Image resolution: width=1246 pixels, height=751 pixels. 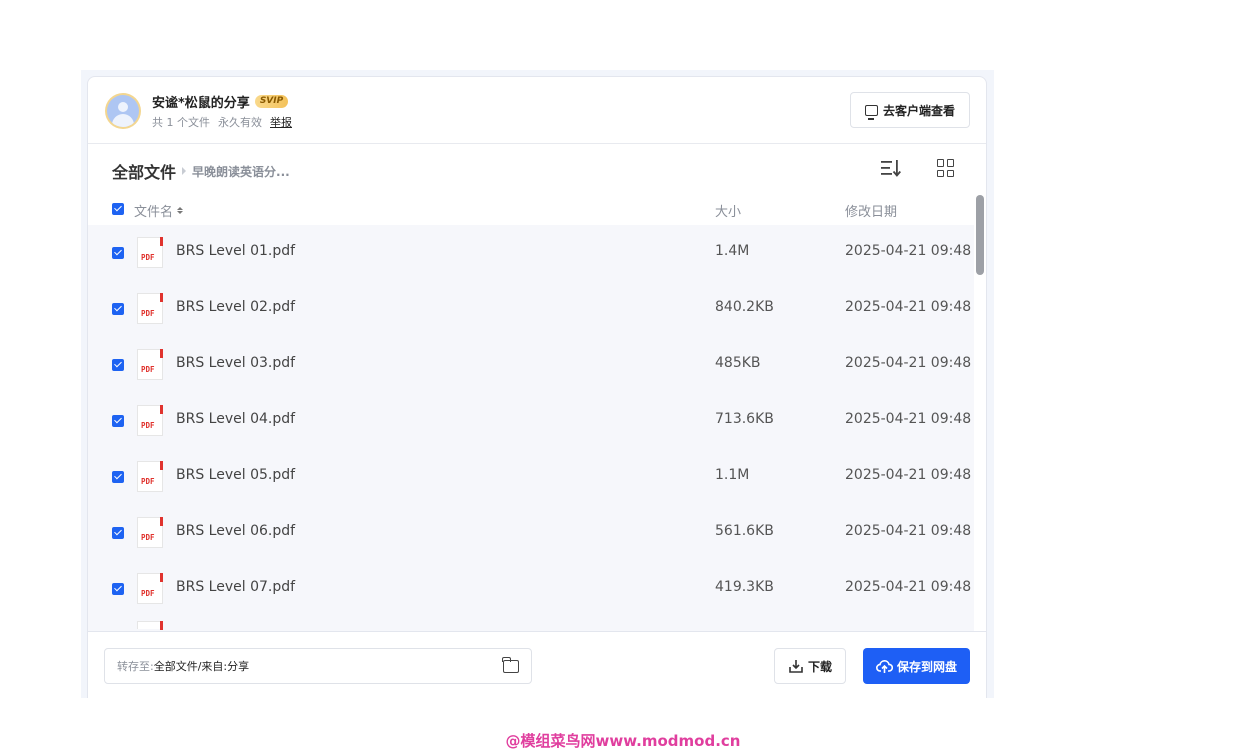 What do you see at coordinates (871, 112) in the screenshot?
I see `monitor-icon` at bounding box center [871, 112].